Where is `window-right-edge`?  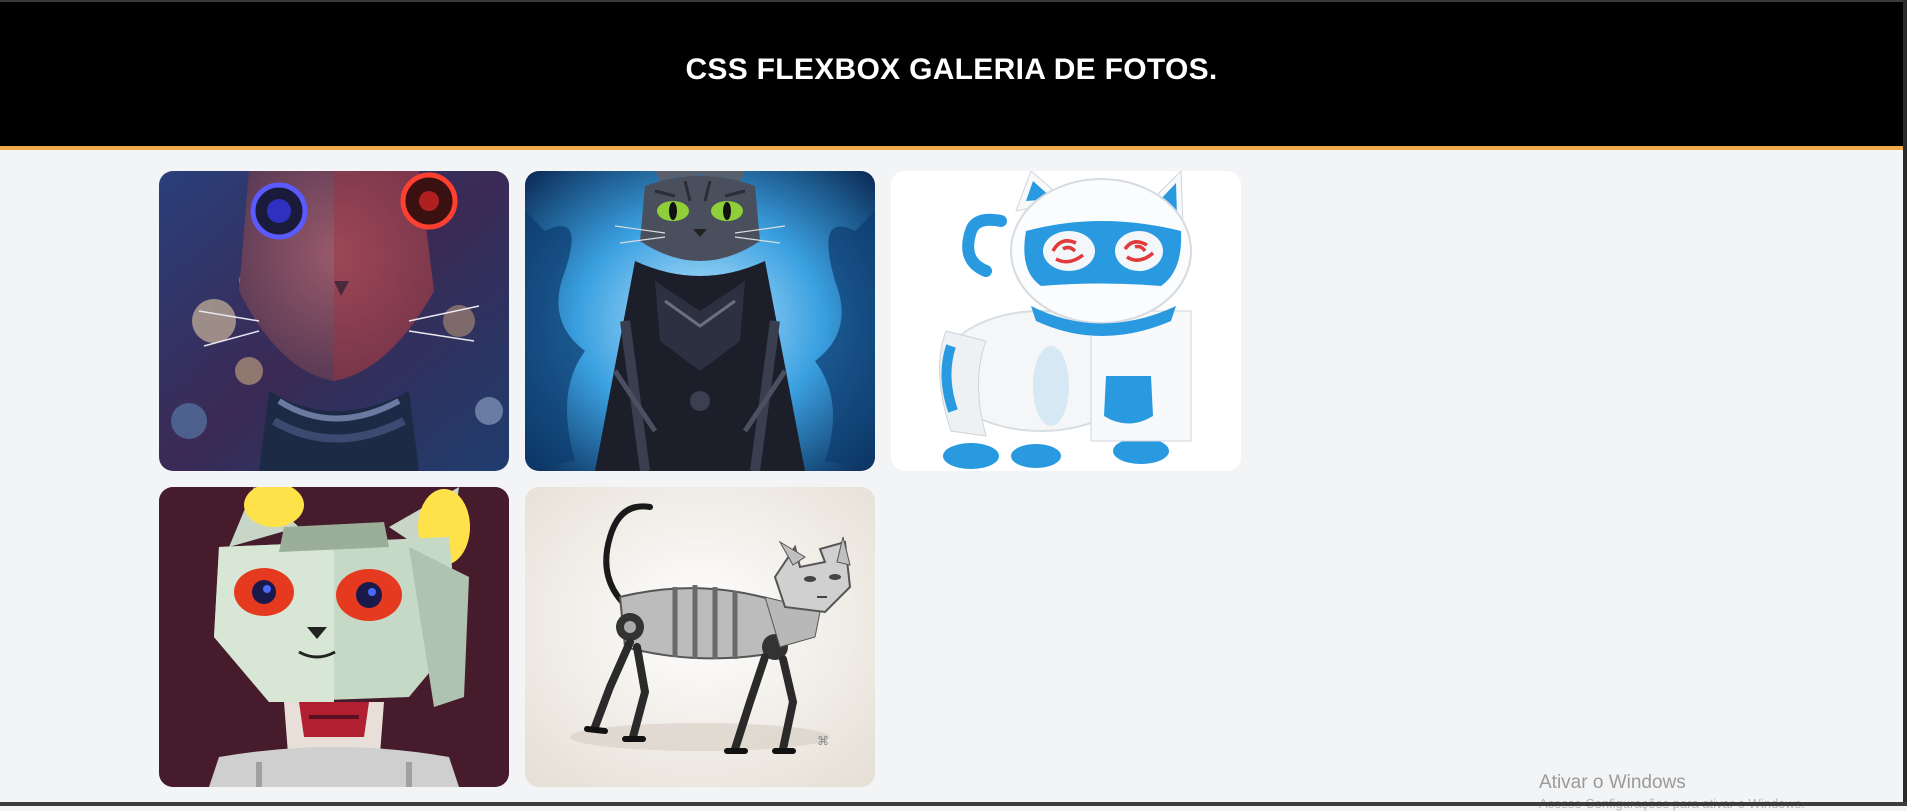 window-right-edge is located at coordinates (1905, 403).